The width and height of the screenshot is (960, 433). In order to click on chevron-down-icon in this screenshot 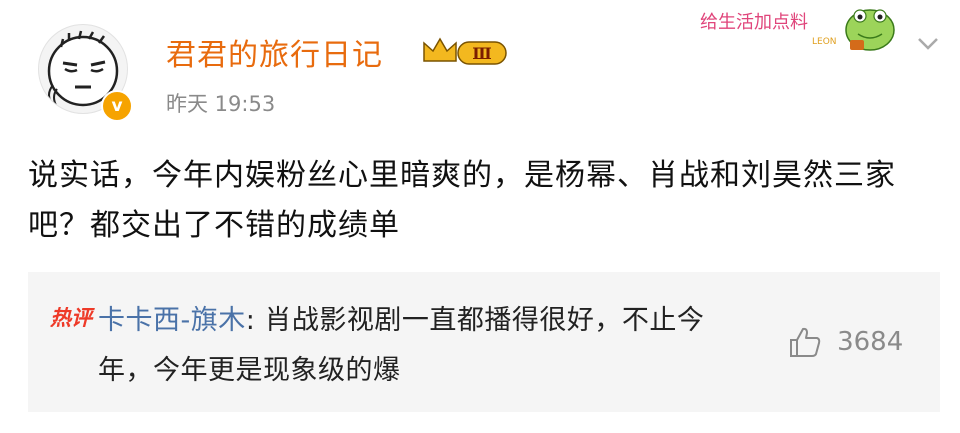, I will do `click(928, 44)`.